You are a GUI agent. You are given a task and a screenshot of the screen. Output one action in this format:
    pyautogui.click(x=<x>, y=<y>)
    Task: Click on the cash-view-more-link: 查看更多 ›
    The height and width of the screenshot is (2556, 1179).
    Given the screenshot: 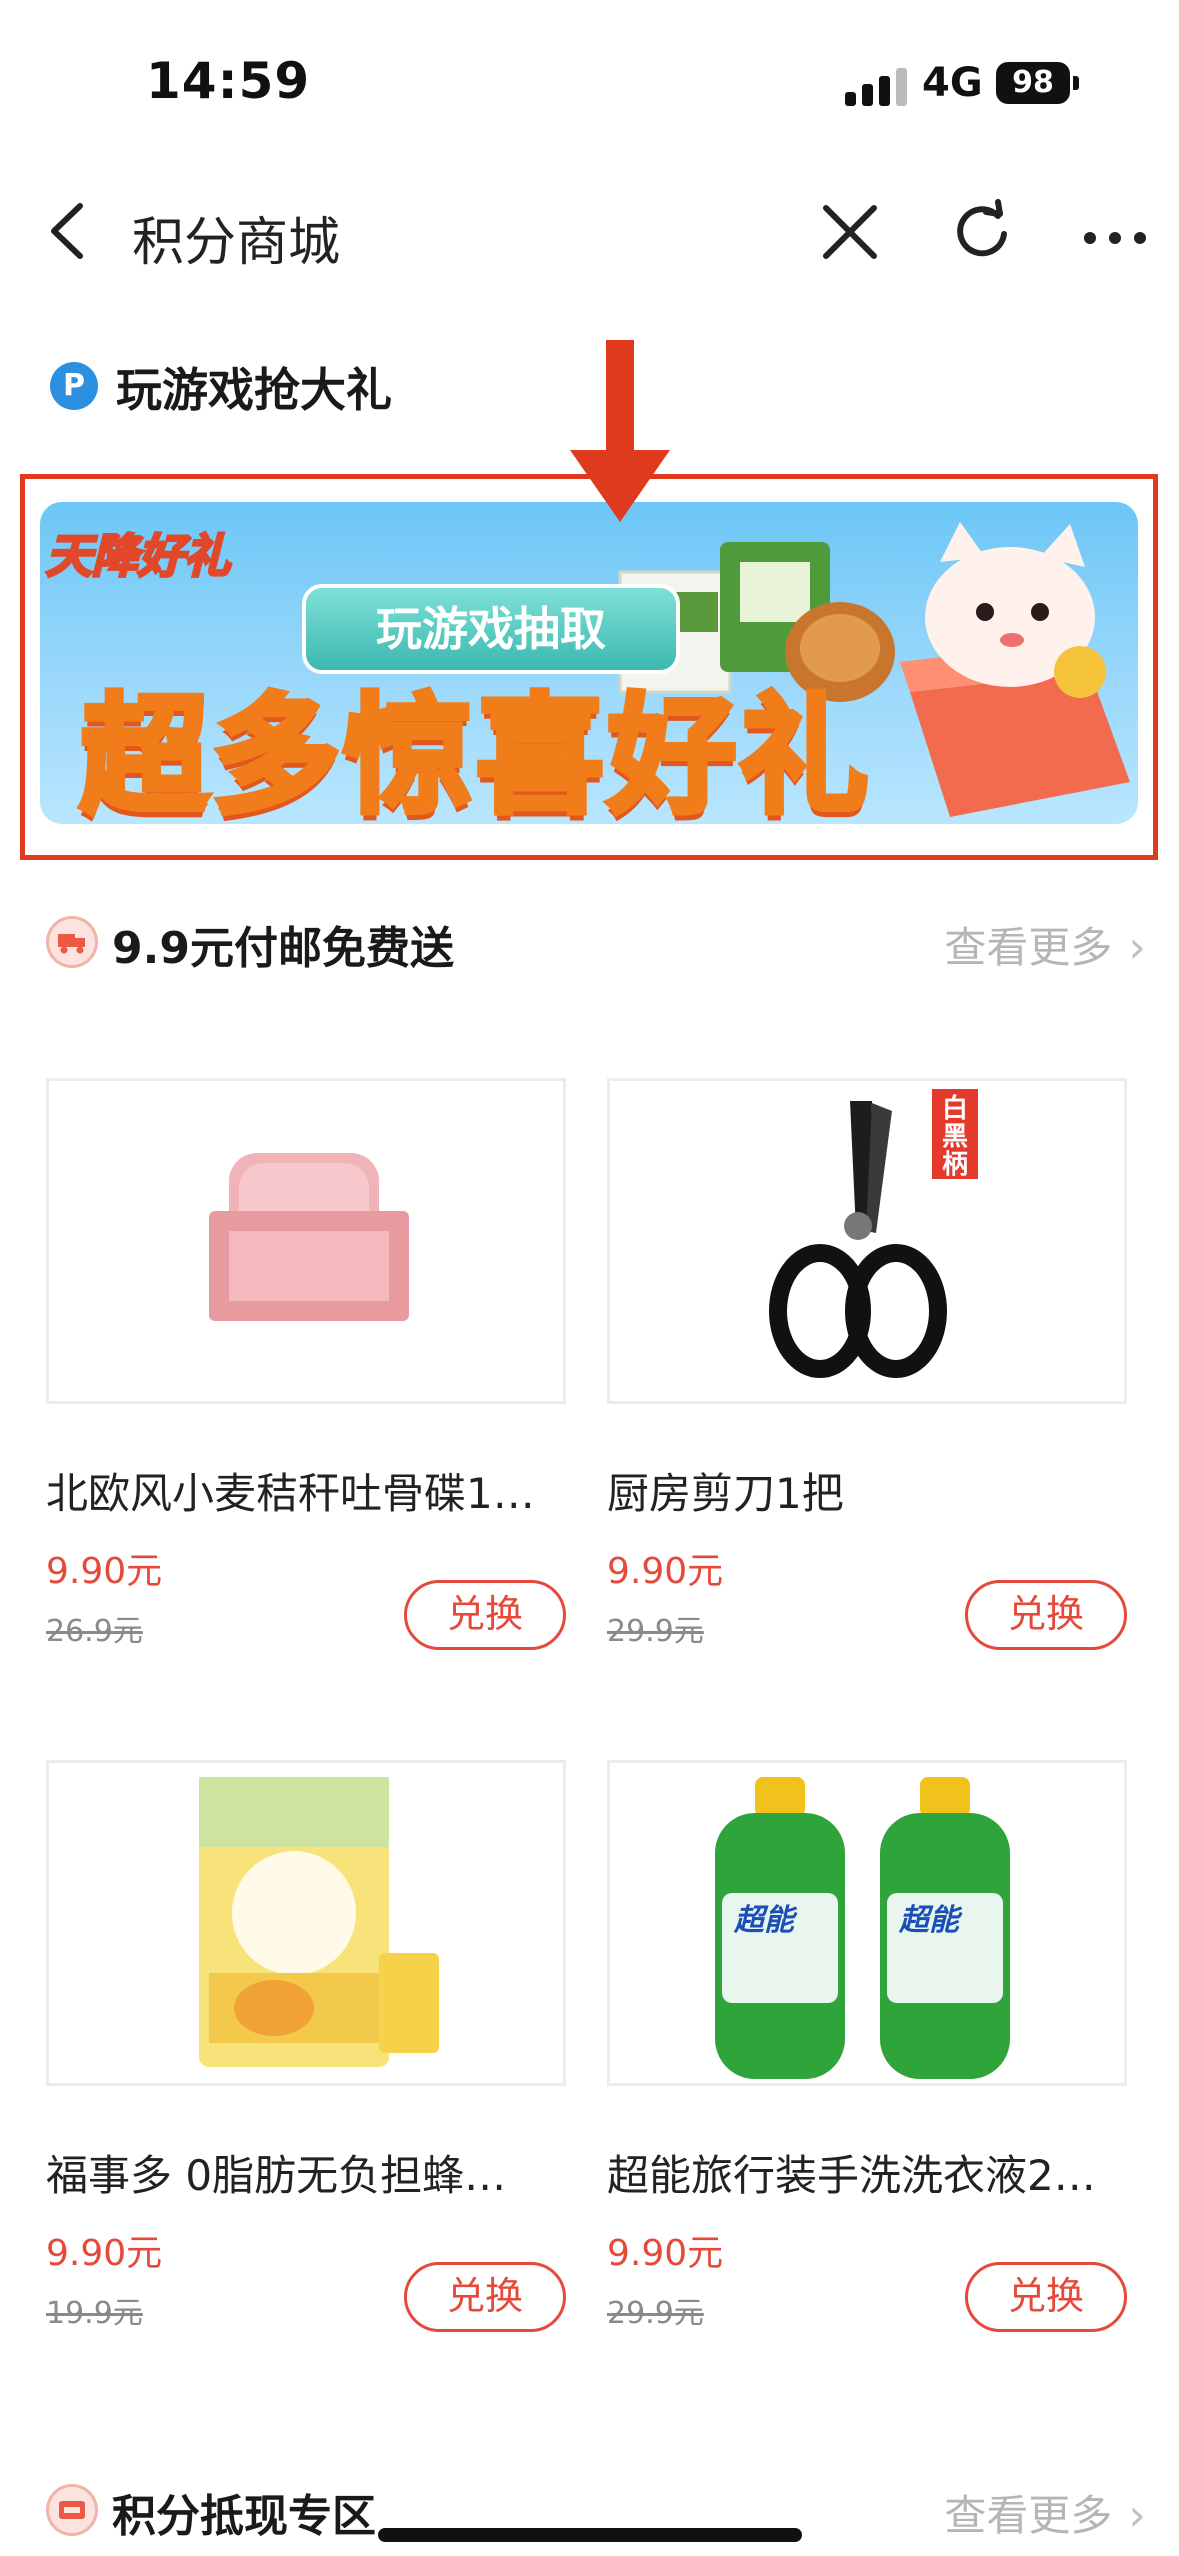 What is the action you would take?
    pyautogui.click(x=1045, y=2512)
    